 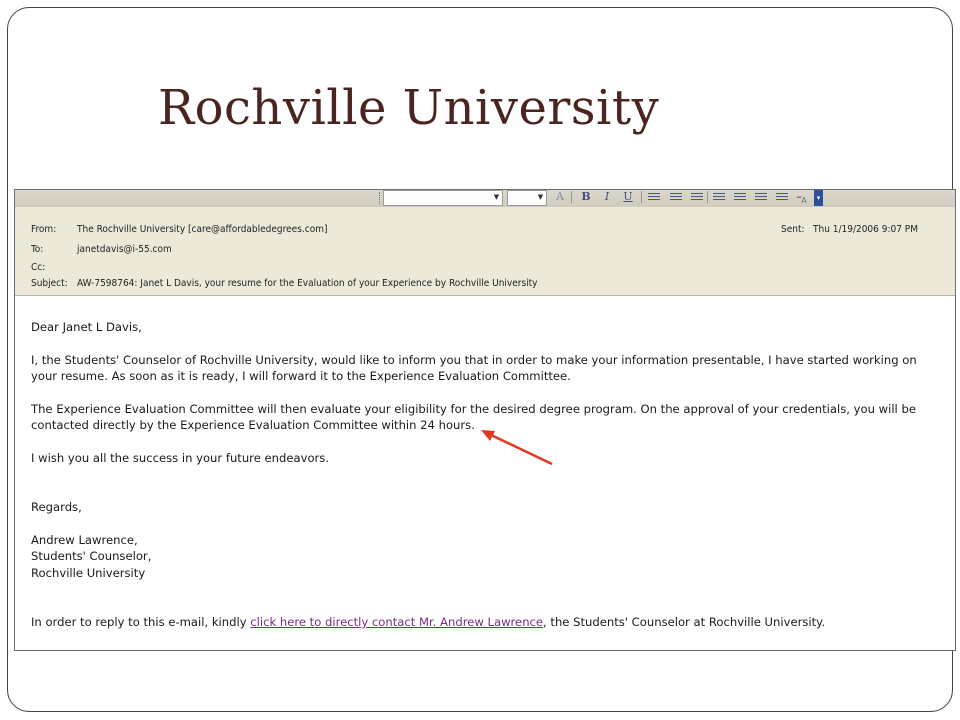 What do you see at coordinates (91, 556) in the screenshot?
I see `signature-title: Students' Counselor,` at bounding box center [91, 556].